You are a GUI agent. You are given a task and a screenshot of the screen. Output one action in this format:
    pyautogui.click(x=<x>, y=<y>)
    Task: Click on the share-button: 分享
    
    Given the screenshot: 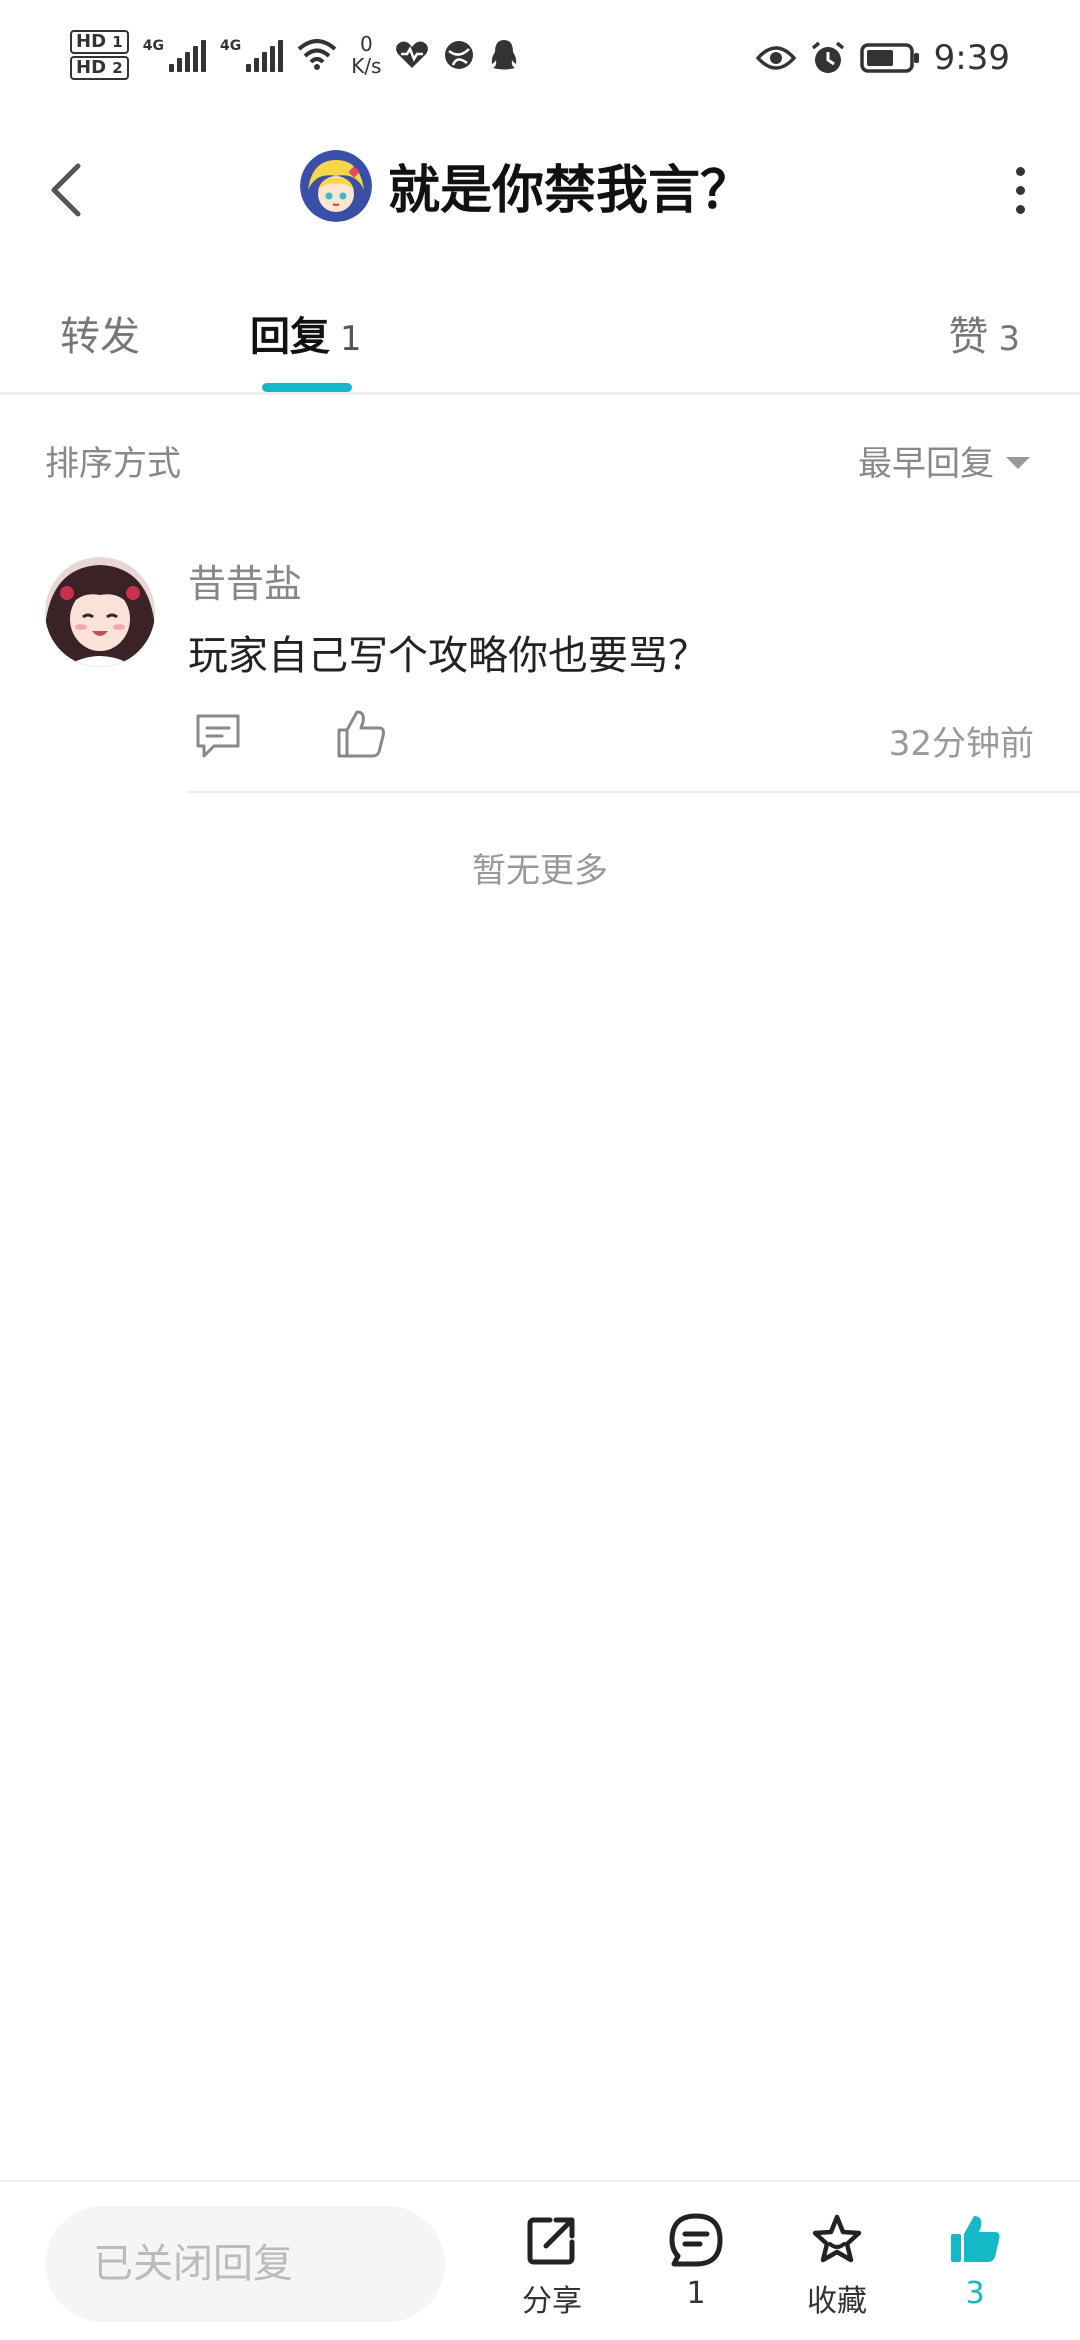 What is the action you would take?
    pyautogui.click(x=552, y=2272)
    